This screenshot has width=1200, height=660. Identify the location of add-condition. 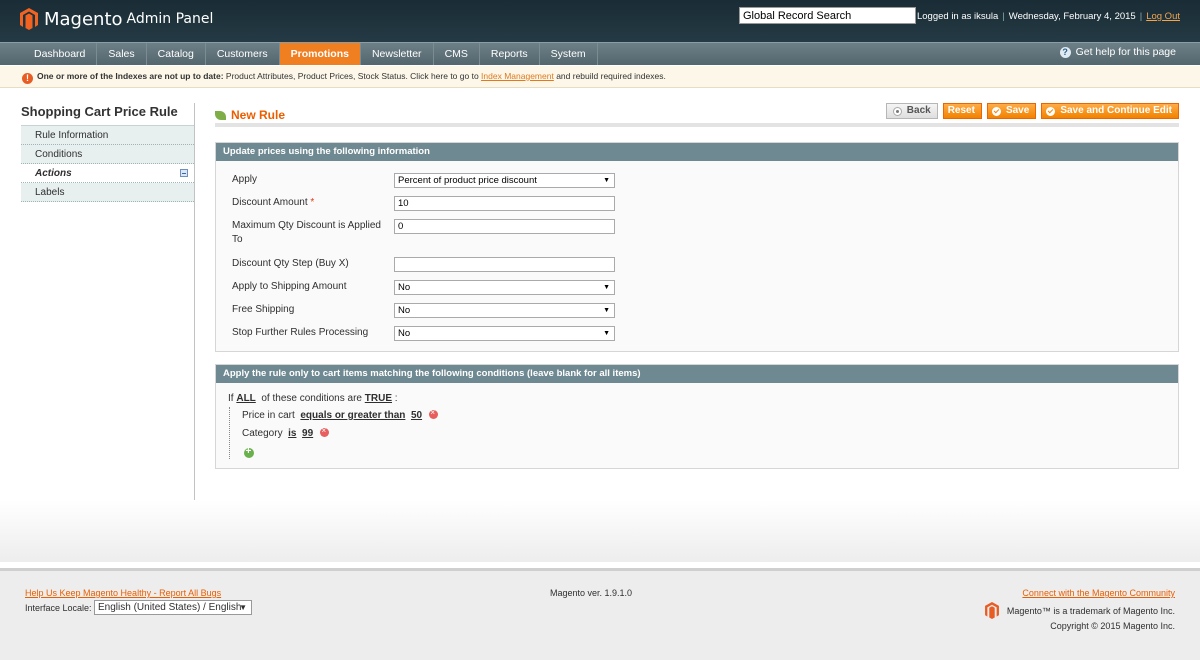
(249, 453).